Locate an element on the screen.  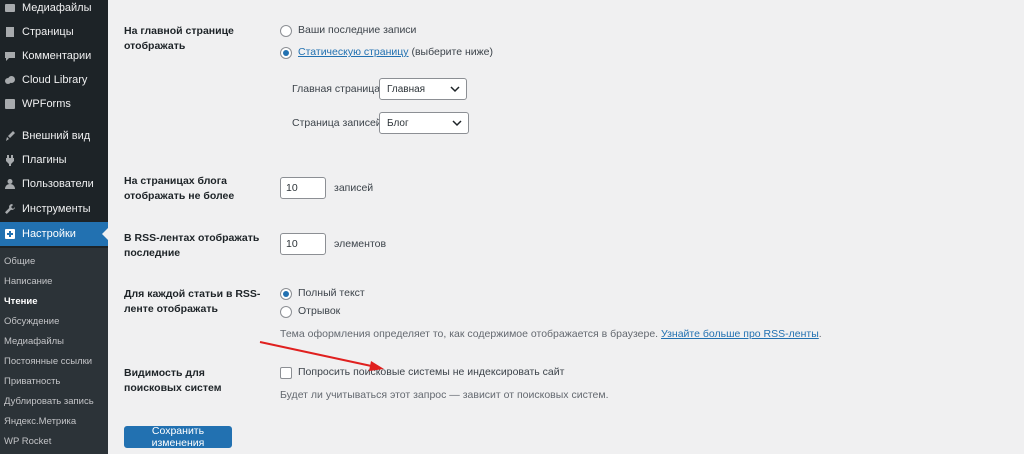
sidebar-item-label: Инструменты is located at coordinates (56, 209).